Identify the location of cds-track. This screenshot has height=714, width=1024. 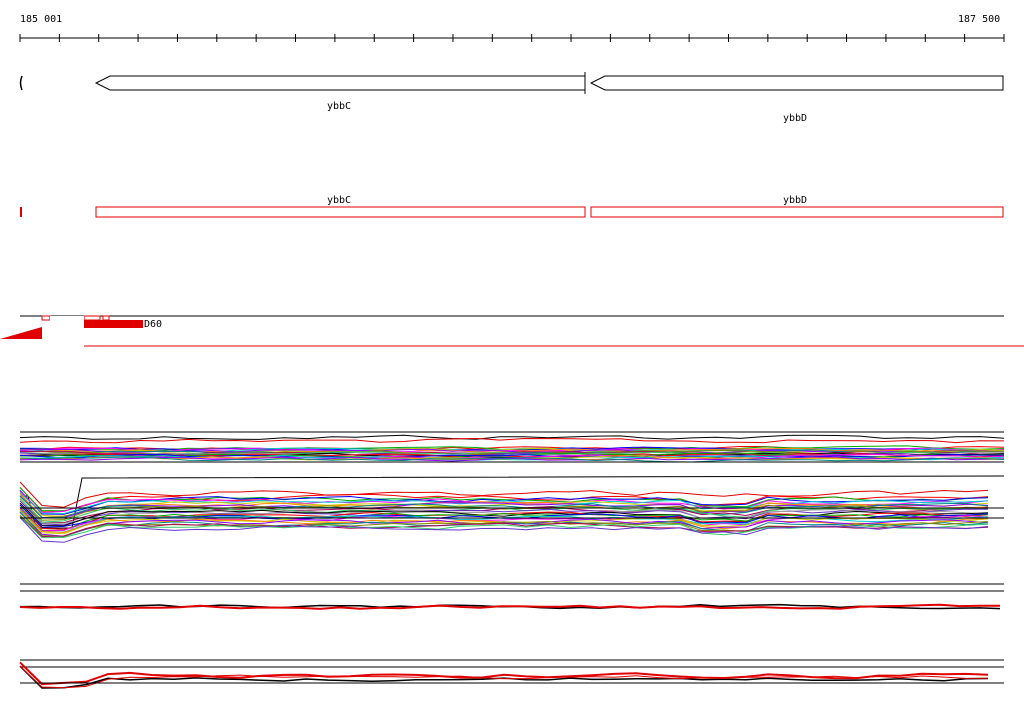
(512, 212).